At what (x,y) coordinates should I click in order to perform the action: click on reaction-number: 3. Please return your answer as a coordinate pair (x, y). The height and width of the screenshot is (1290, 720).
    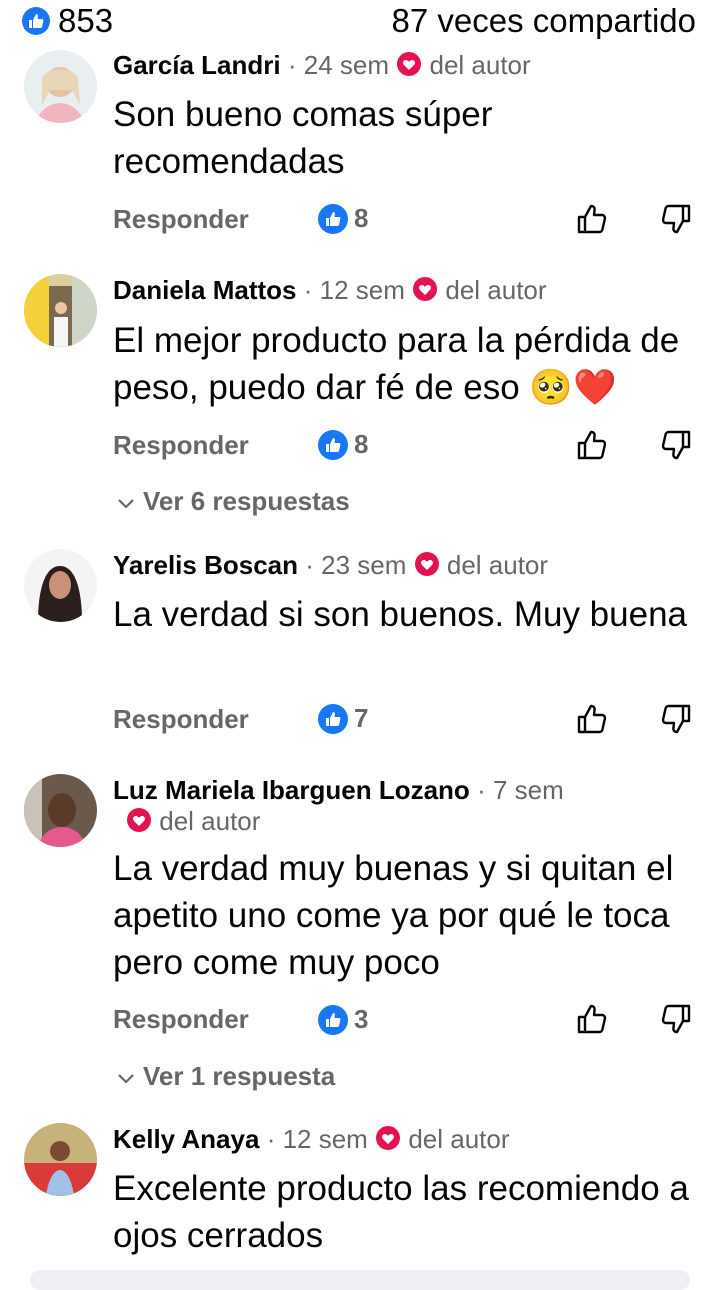
    Looking at the image, I should click on (361, 1019).